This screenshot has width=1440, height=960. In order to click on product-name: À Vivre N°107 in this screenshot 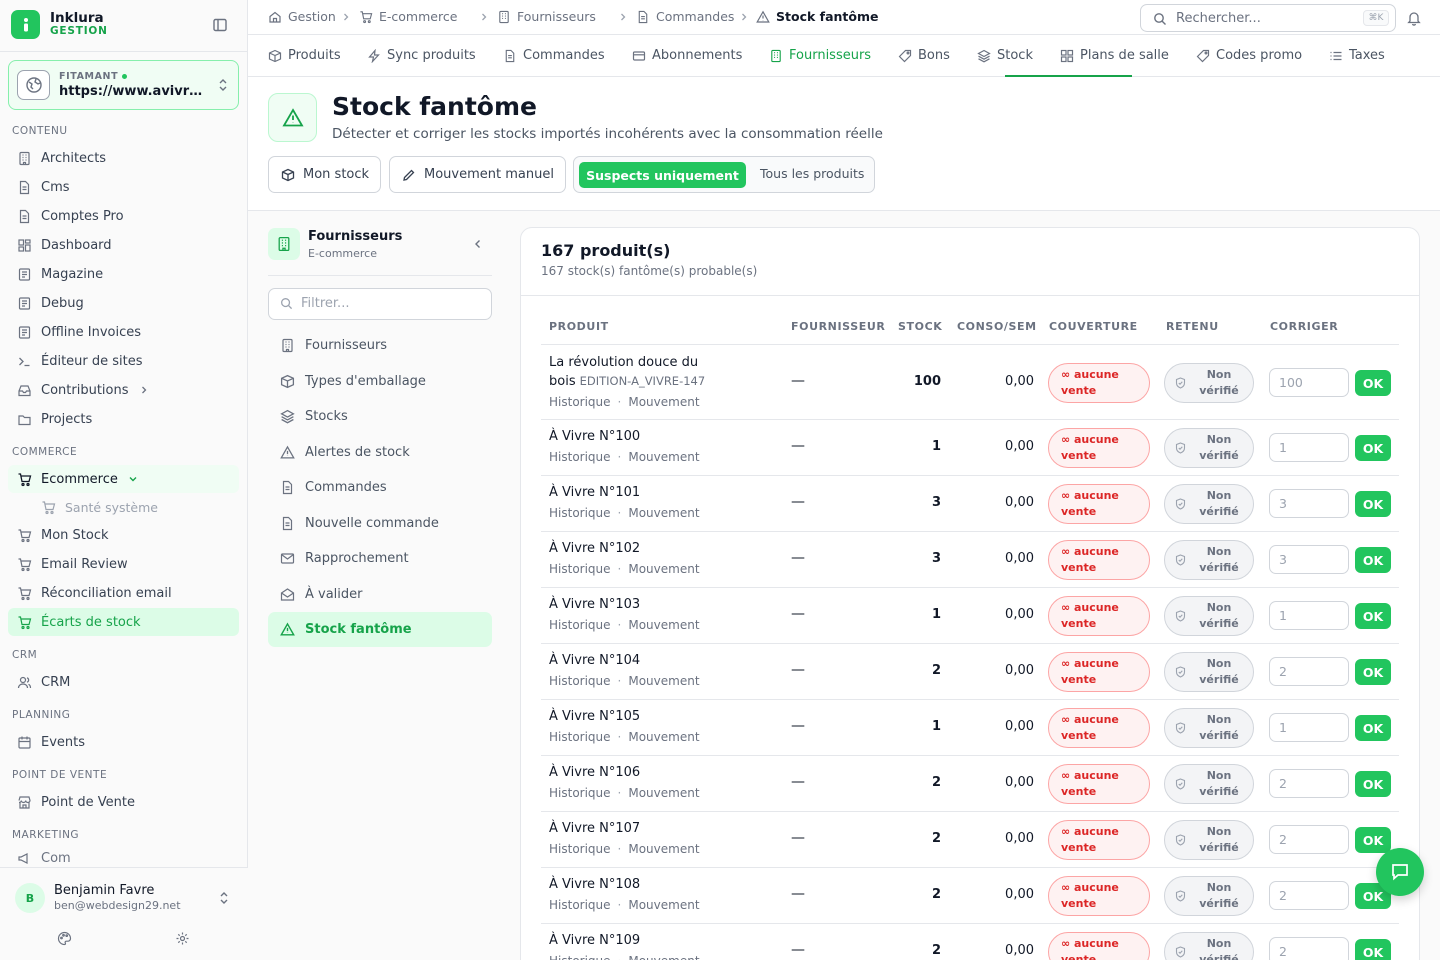, I will do `click(594, 828)`.